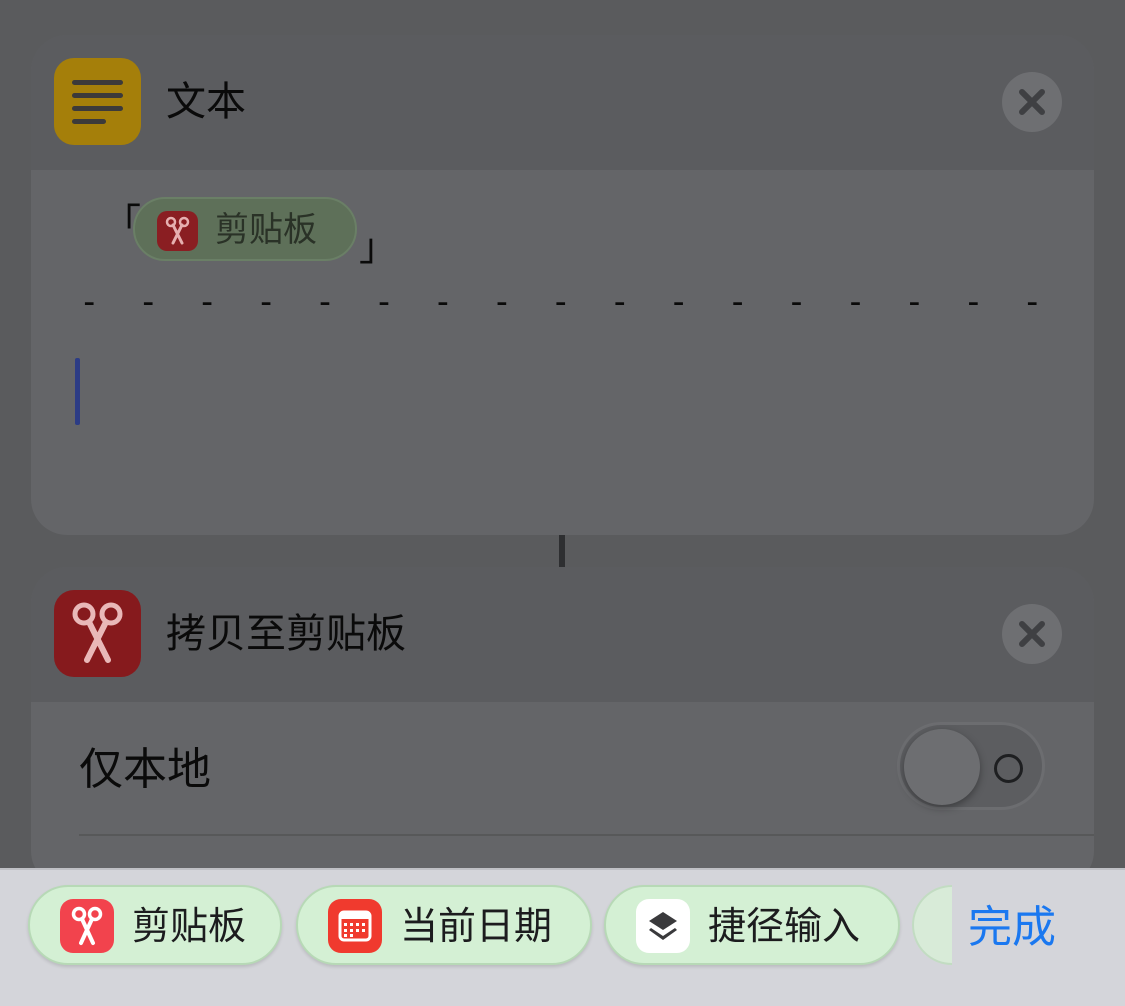 Image resolution: width=1125 pixels, height=1006 pixels. Describe the element at coordinates (1008, 768) in the screenshot. I see `toggle-off-indicator` at that location.